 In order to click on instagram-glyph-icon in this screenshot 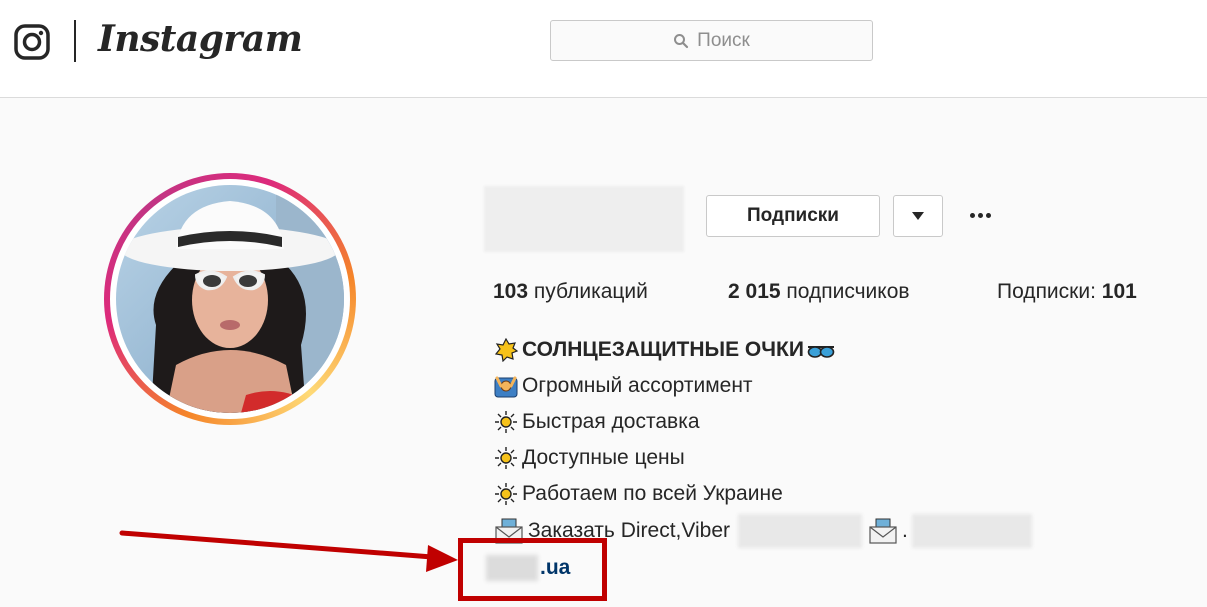, I will do `click(32, 42)`.